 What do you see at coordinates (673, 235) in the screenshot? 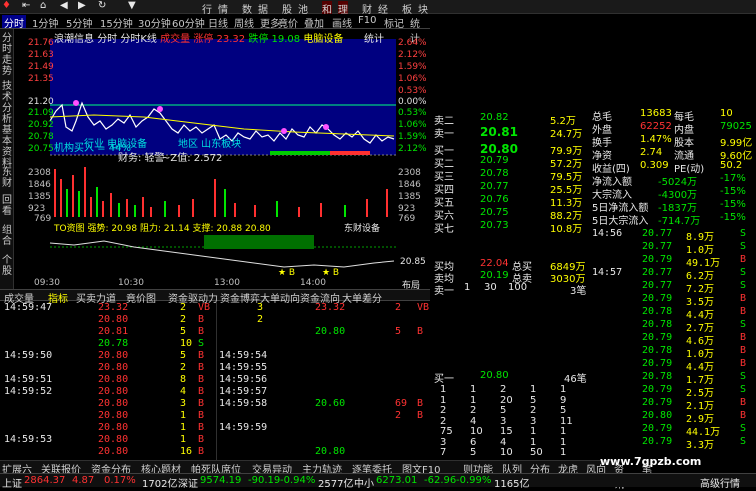
I see `tick-row: 14:56 20.77 8.9万 S` at bounding box center [673, 235].